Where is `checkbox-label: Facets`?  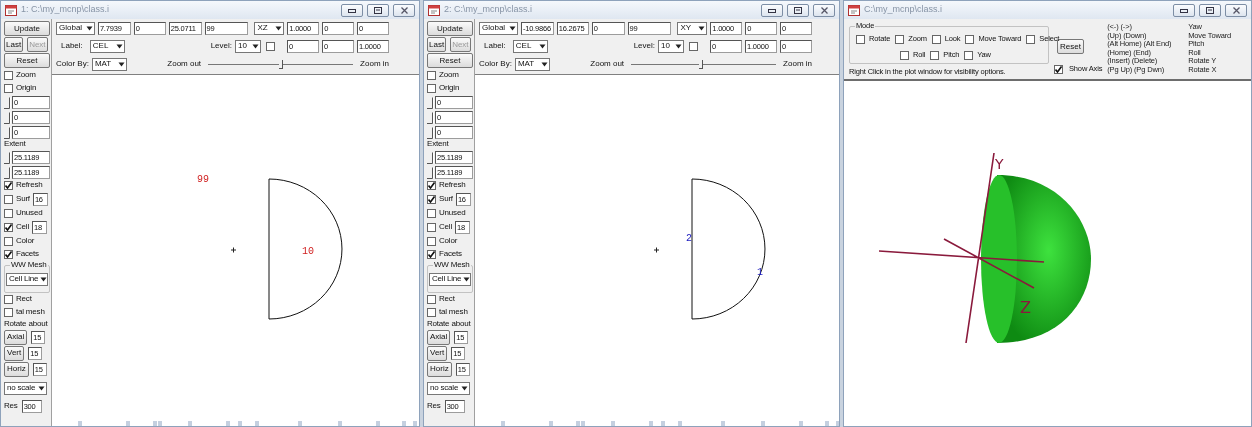
checkbox-label: Facets is located at coordinates (27, 255).